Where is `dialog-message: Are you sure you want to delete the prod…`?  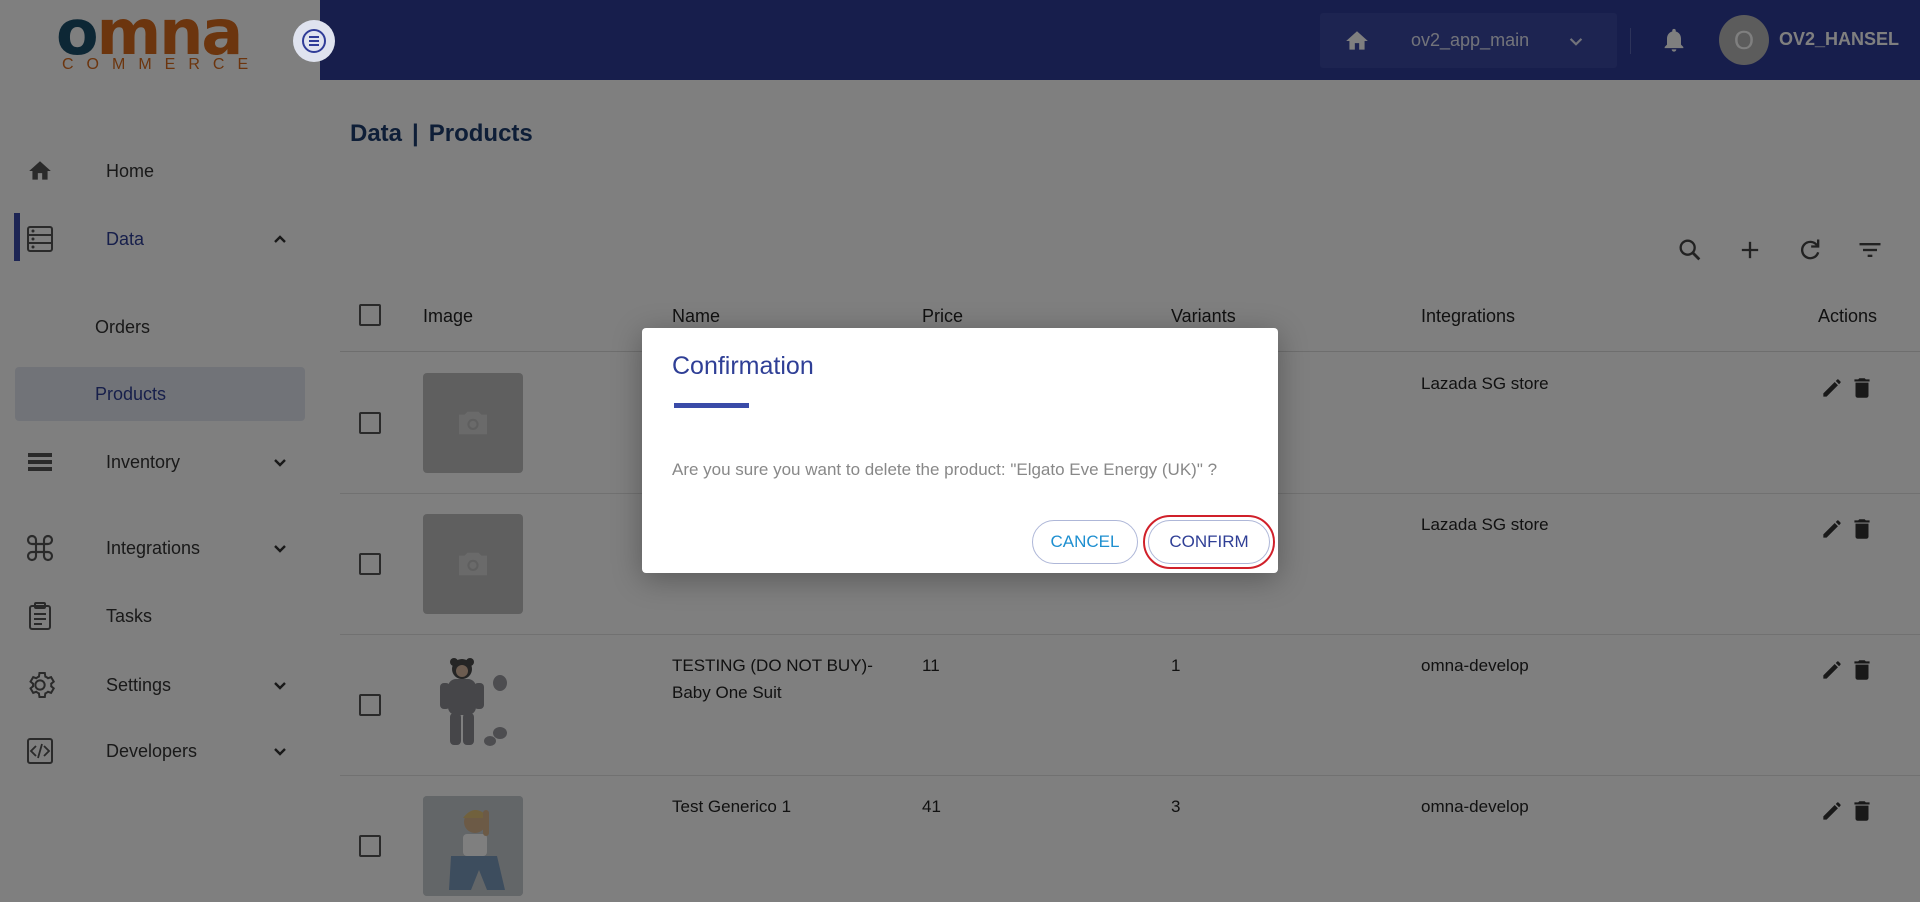
dialog-message: Are you sure you want to delete the prod… is located at coordinates (945, 469).